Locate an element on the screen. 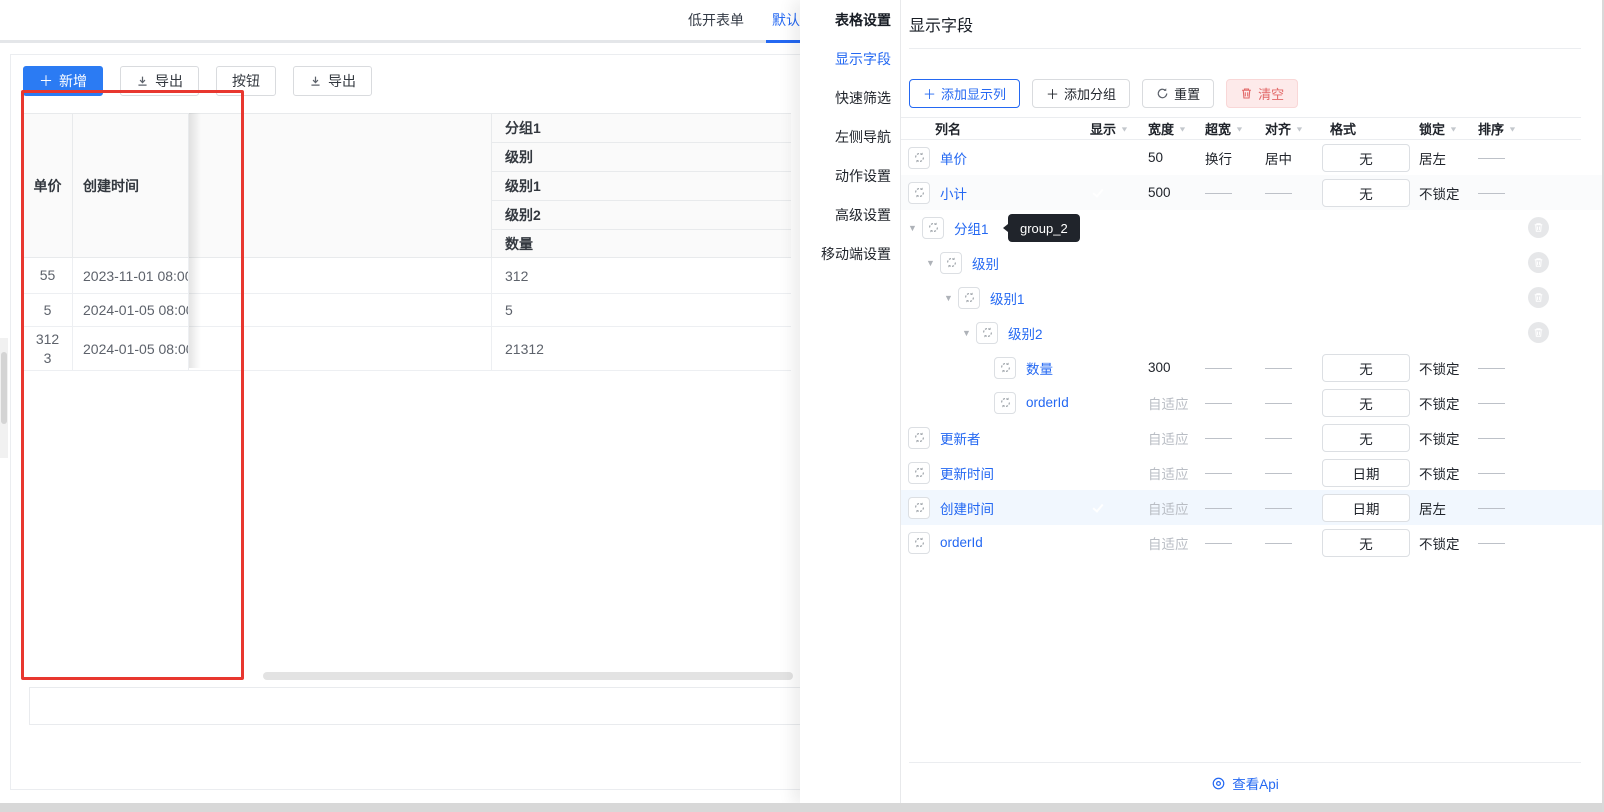  grouped-header-cell: 分组1 is located at coordinates (641, 128).